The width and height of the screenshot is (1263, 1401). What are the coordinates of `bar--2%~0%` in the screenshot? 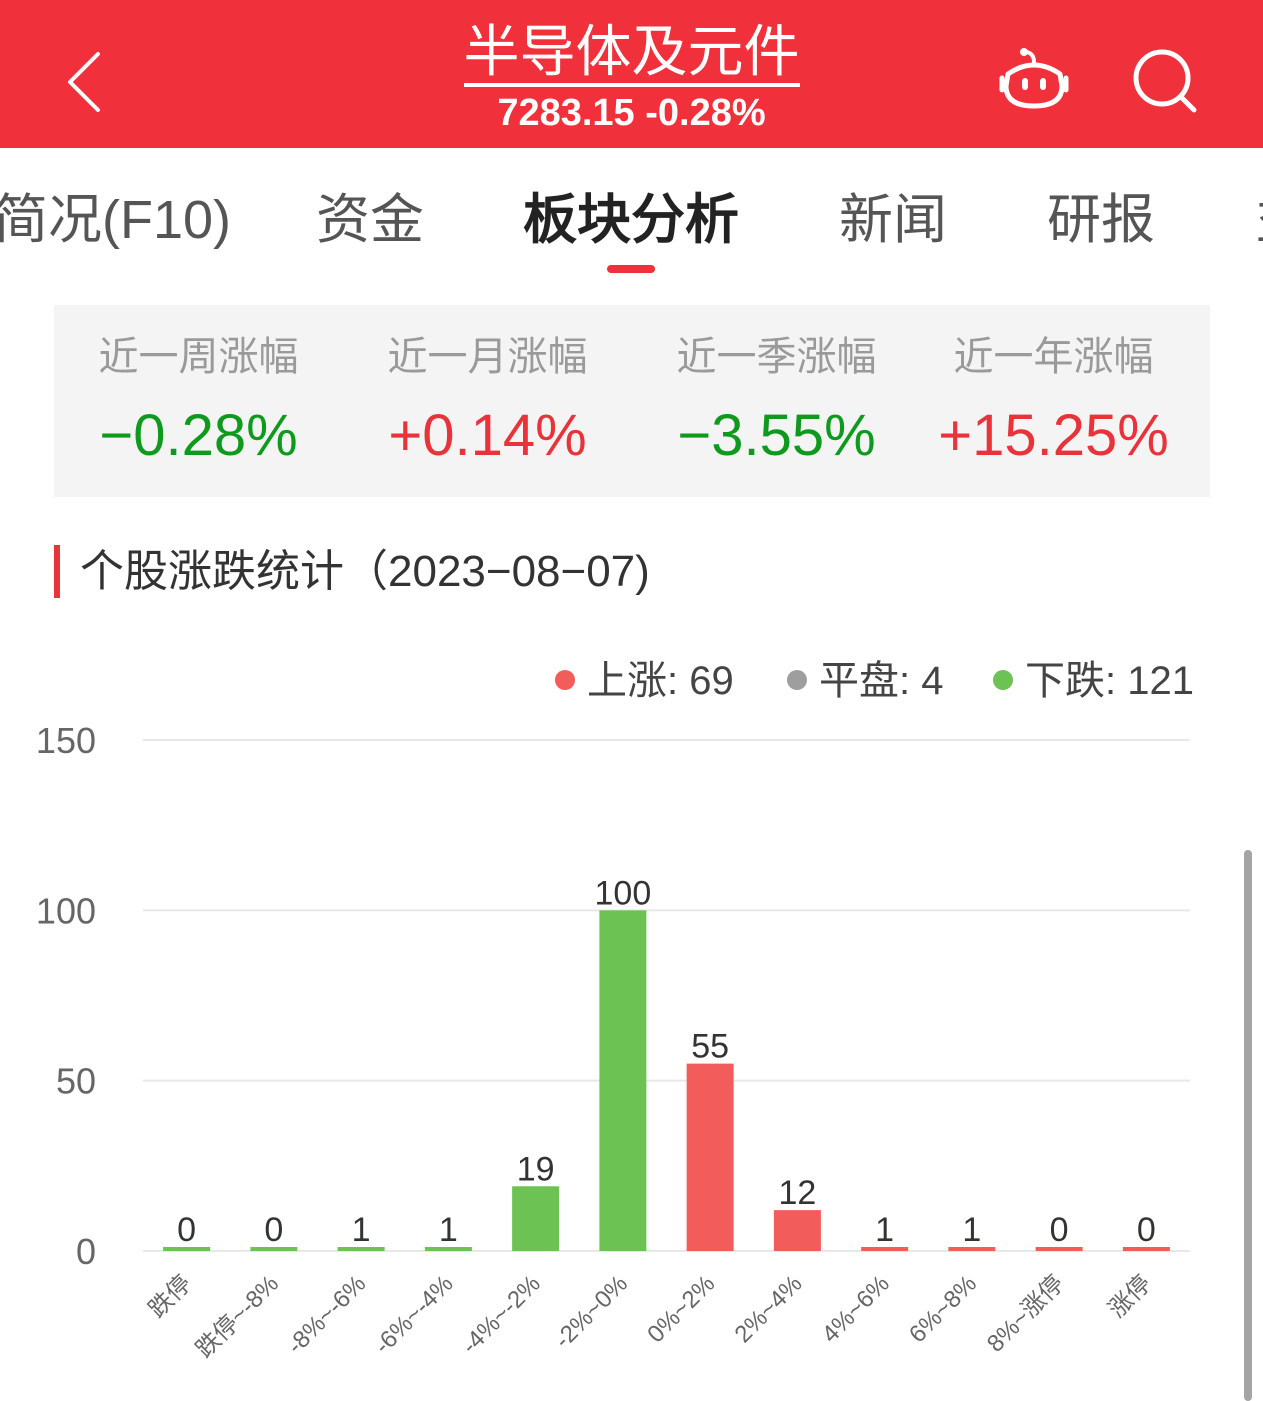 It's located at (623, 1080).